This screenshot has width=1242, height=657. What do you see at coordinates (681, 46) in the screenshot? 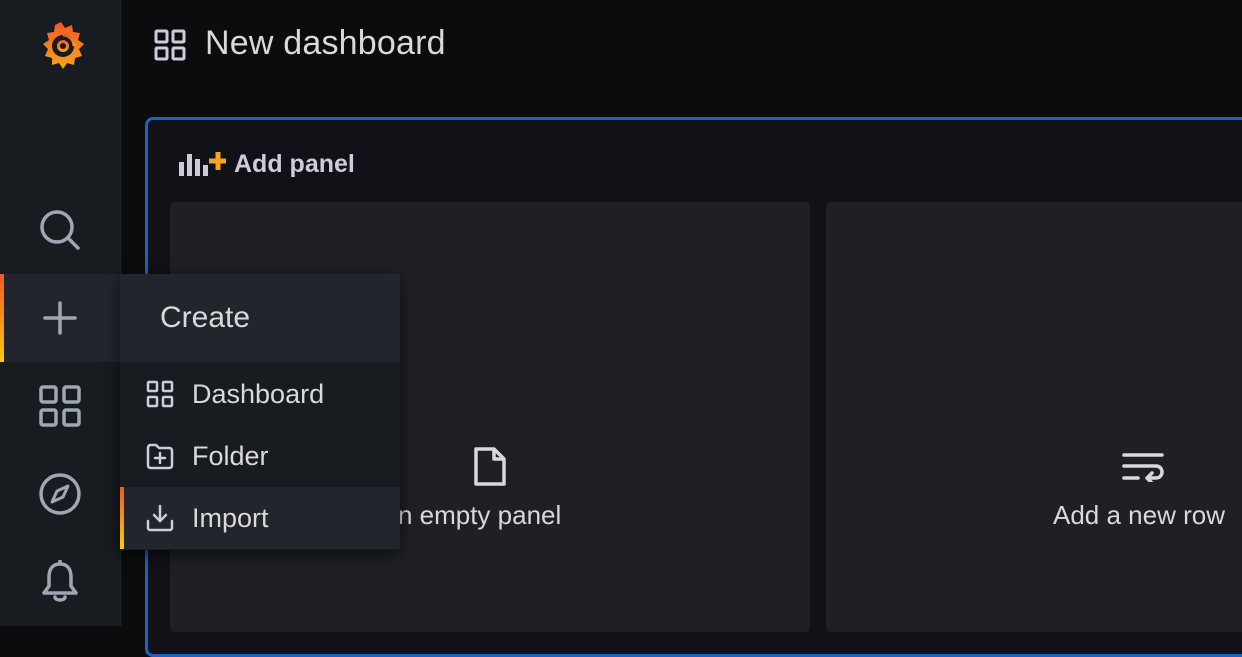
I see `top-bar: New dashboard` at bounding box center [681, 46].